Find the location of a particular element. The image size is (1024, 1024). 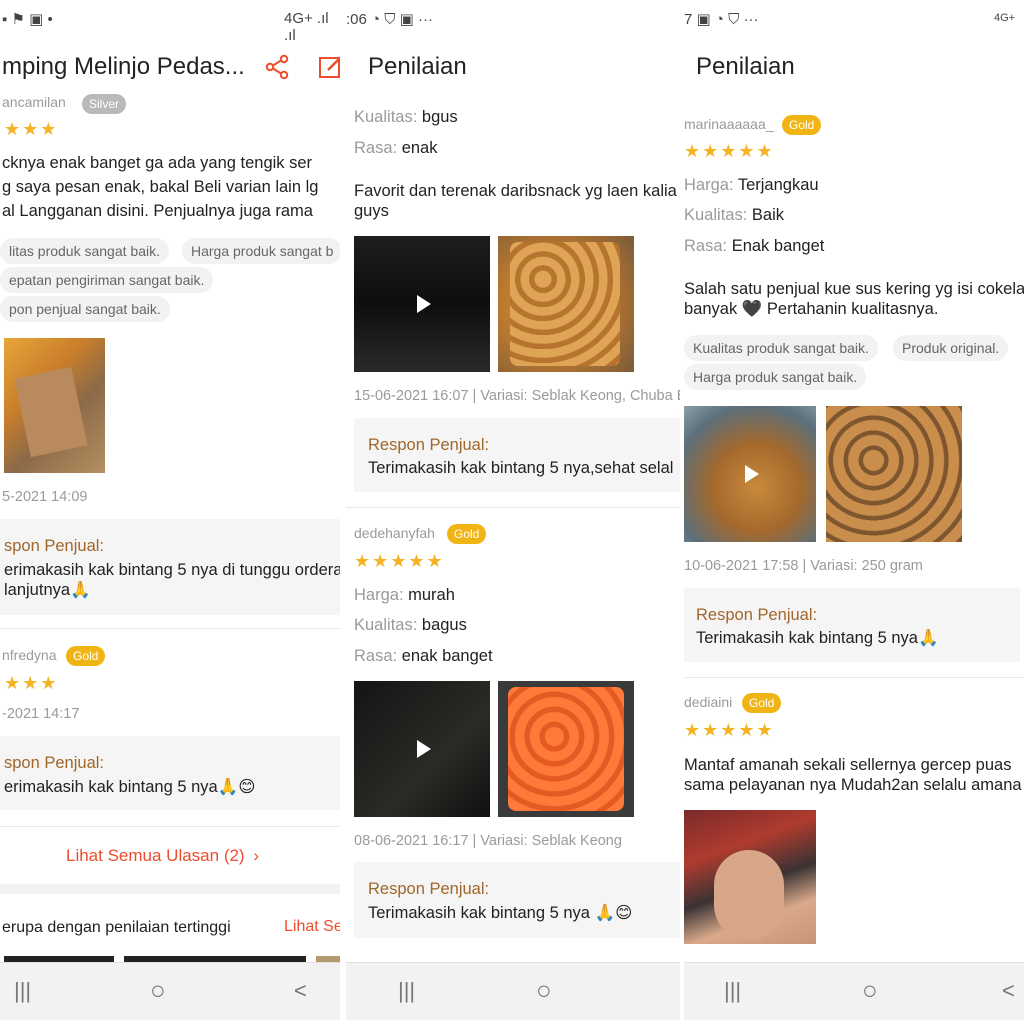

status-bar: :06 ◔ ⛉ ▣ ··· is located at coordinates (513, 19).